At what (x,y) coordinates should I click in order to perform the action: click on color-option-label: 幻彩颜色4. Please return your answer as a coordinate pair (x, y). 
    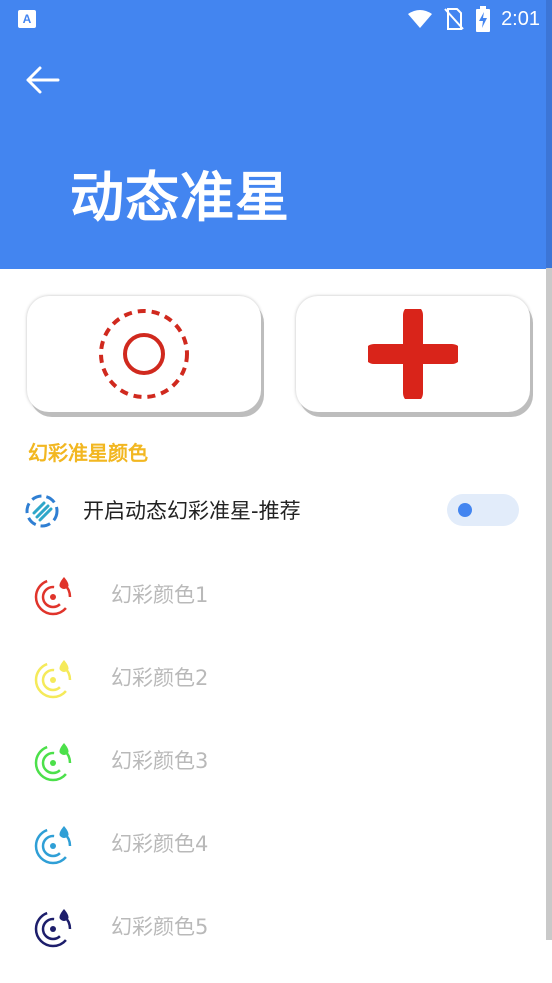
    Looking at the image, I should click on (160, 844).